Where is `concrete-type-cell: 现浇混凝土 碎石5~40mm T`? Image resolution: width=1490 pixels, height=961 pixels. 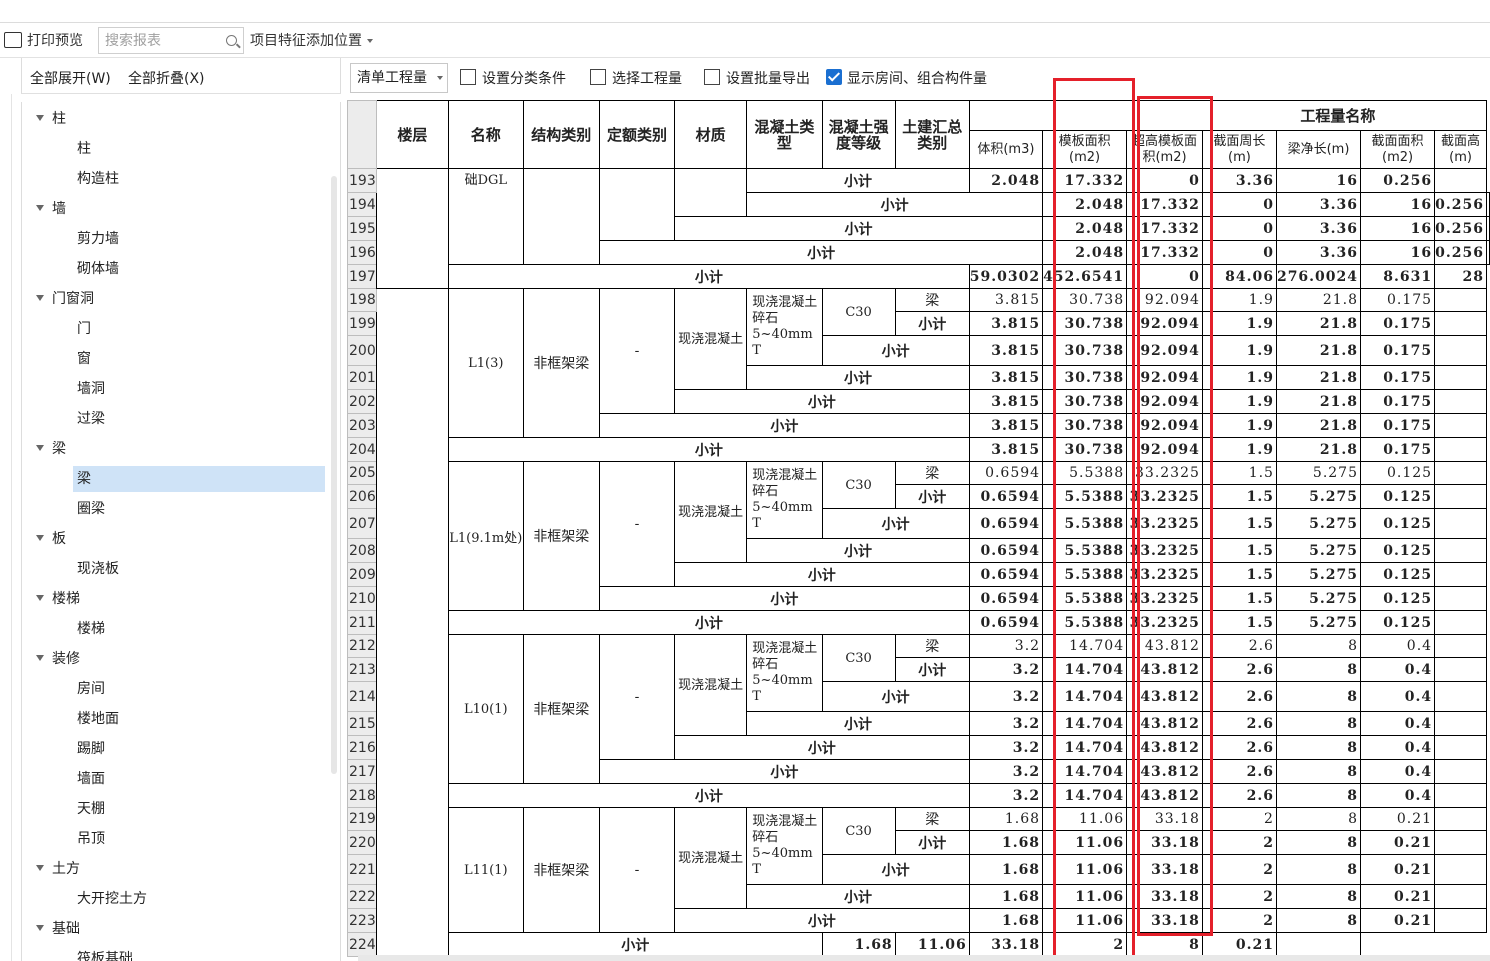
concrete-type-cell: 现浇混凝土 碎石5~40mm T is located at coordinates (784, 500).